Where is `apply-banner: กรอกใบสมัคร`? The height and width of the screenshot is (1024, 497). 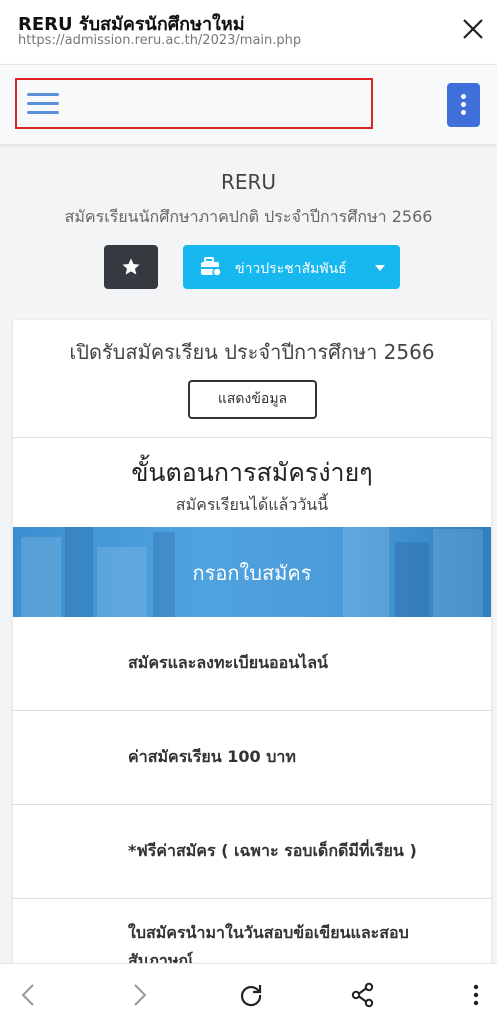
apply-banner: กรอกใบสมัคร is located at coordinates (252, 572).